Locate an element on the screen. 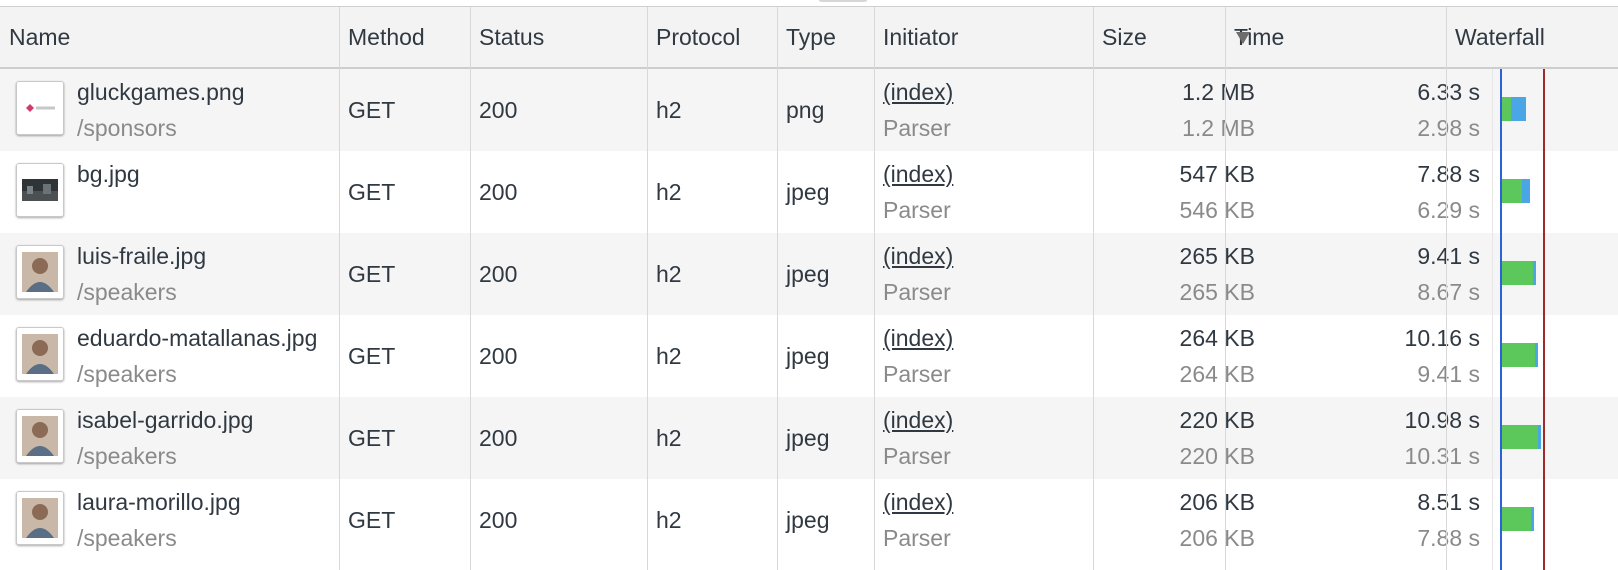  latency-time: 10.31 s is located at coordinates (1442, 456).